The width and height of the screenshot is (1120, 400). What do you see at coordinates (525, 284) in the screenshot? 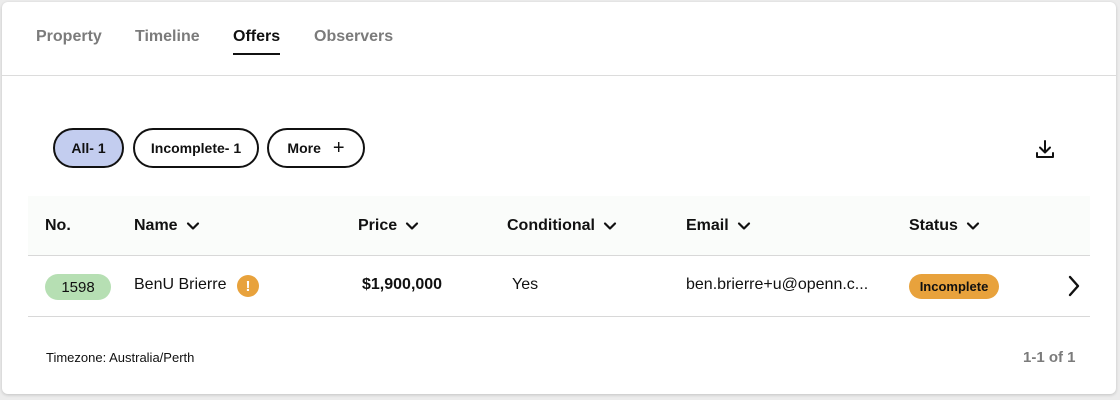
I see `offer-conditional: Yes` at bounding box center [525, 284].